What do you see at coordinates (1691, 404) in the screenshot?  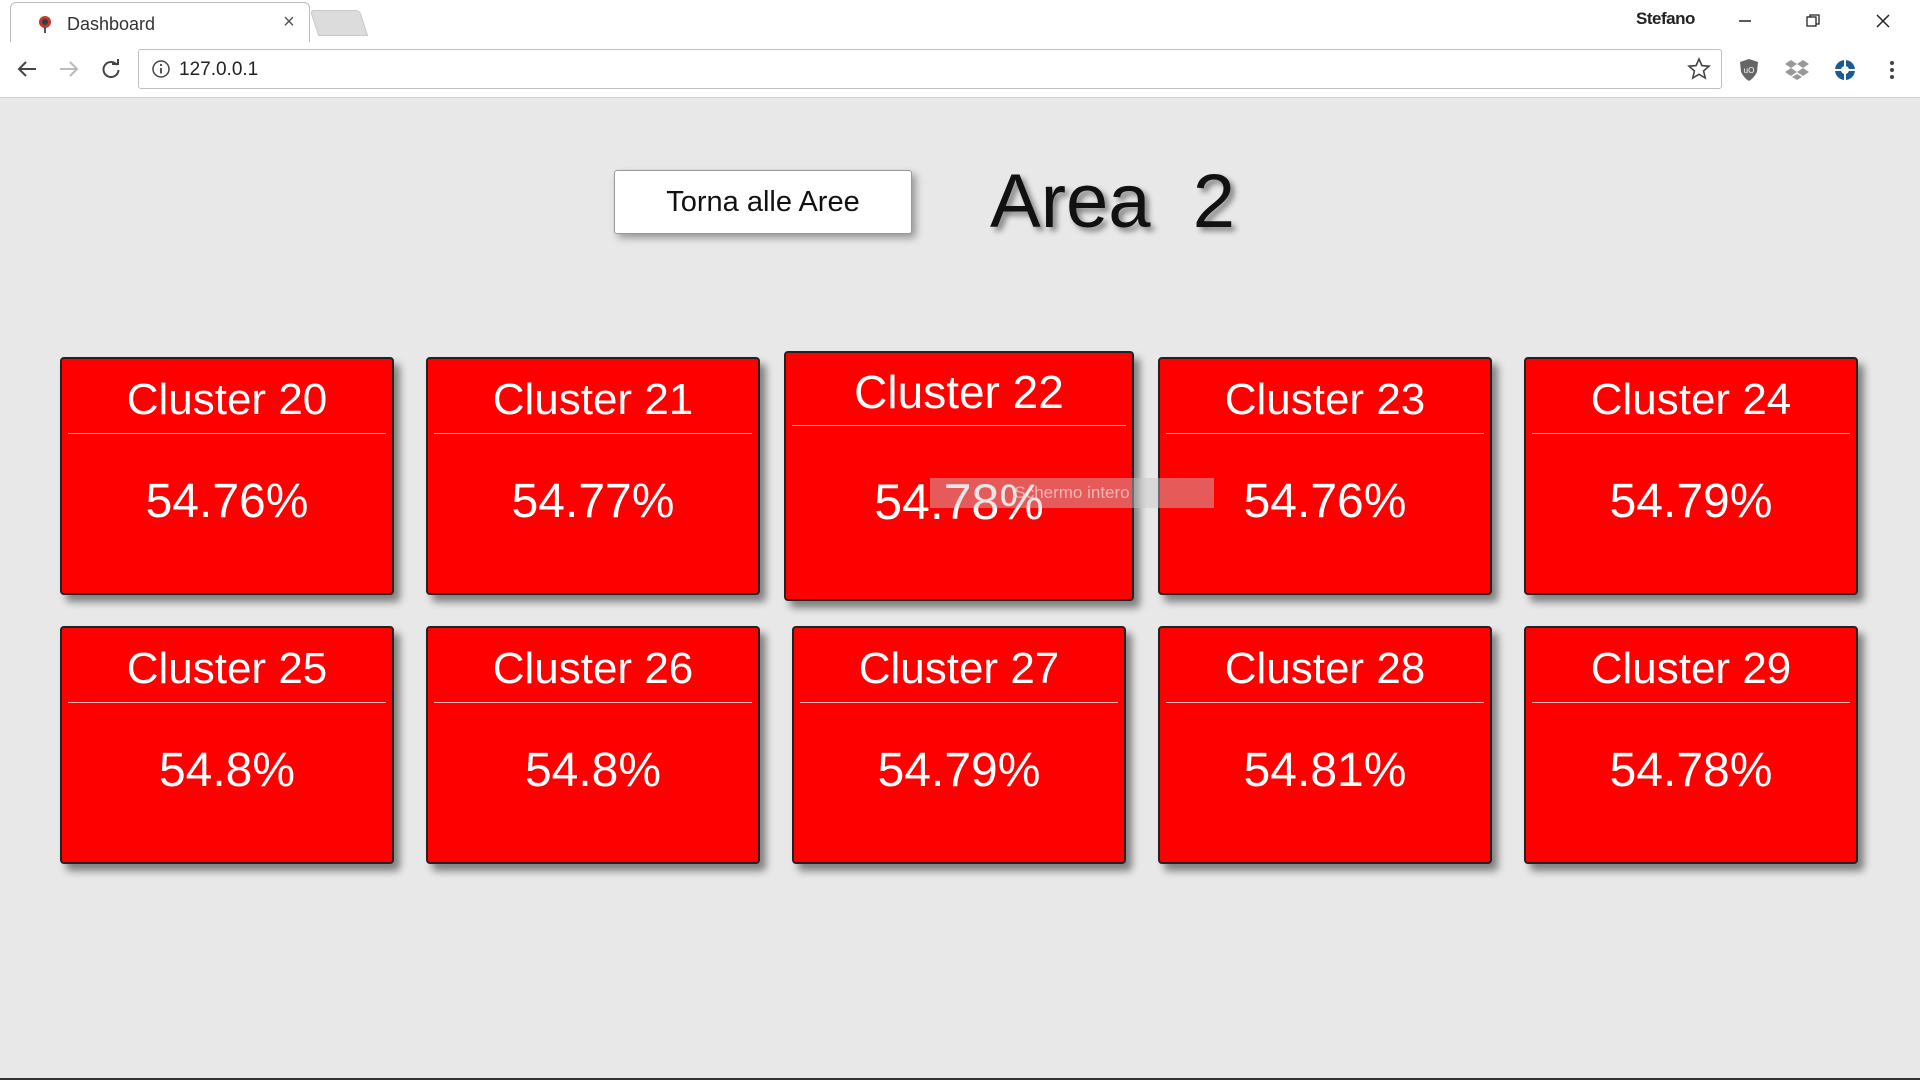 I see `cluster-name: Cluster 24` at bounding box center [1691, 404].